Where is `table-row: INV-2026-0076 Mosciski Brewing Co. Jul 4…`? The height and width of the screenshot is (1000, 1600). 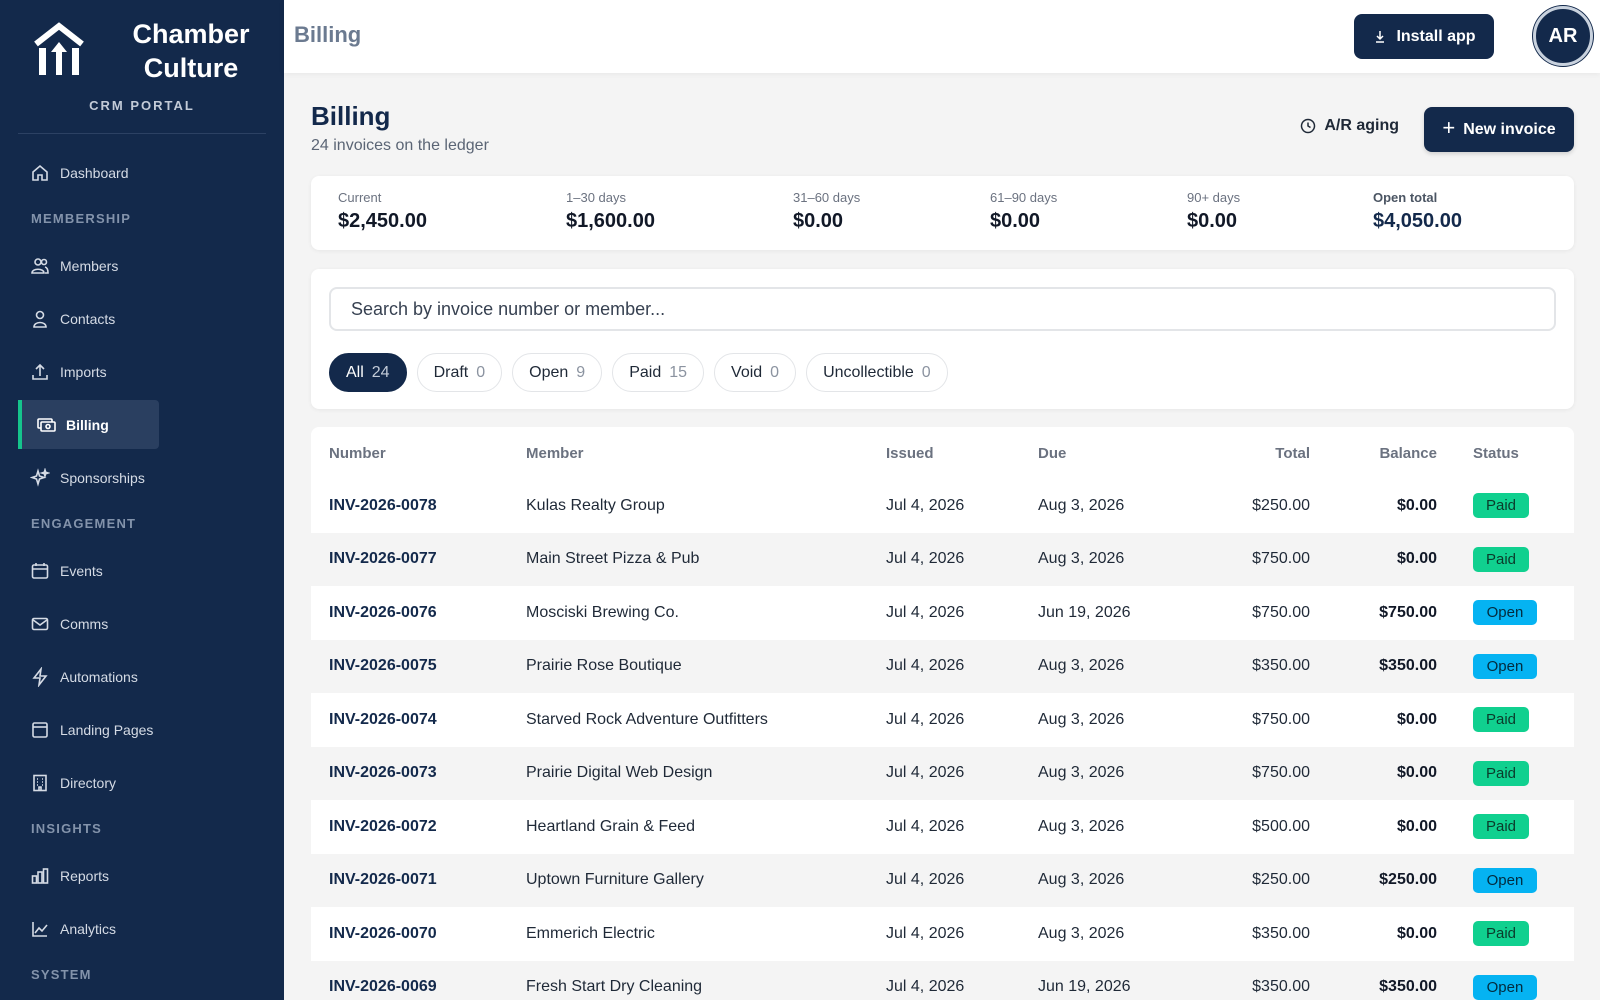 table-row: INV-2026-0076 Mosciski Brewing Co. Jul 4… is located at coordinates (942, 613).